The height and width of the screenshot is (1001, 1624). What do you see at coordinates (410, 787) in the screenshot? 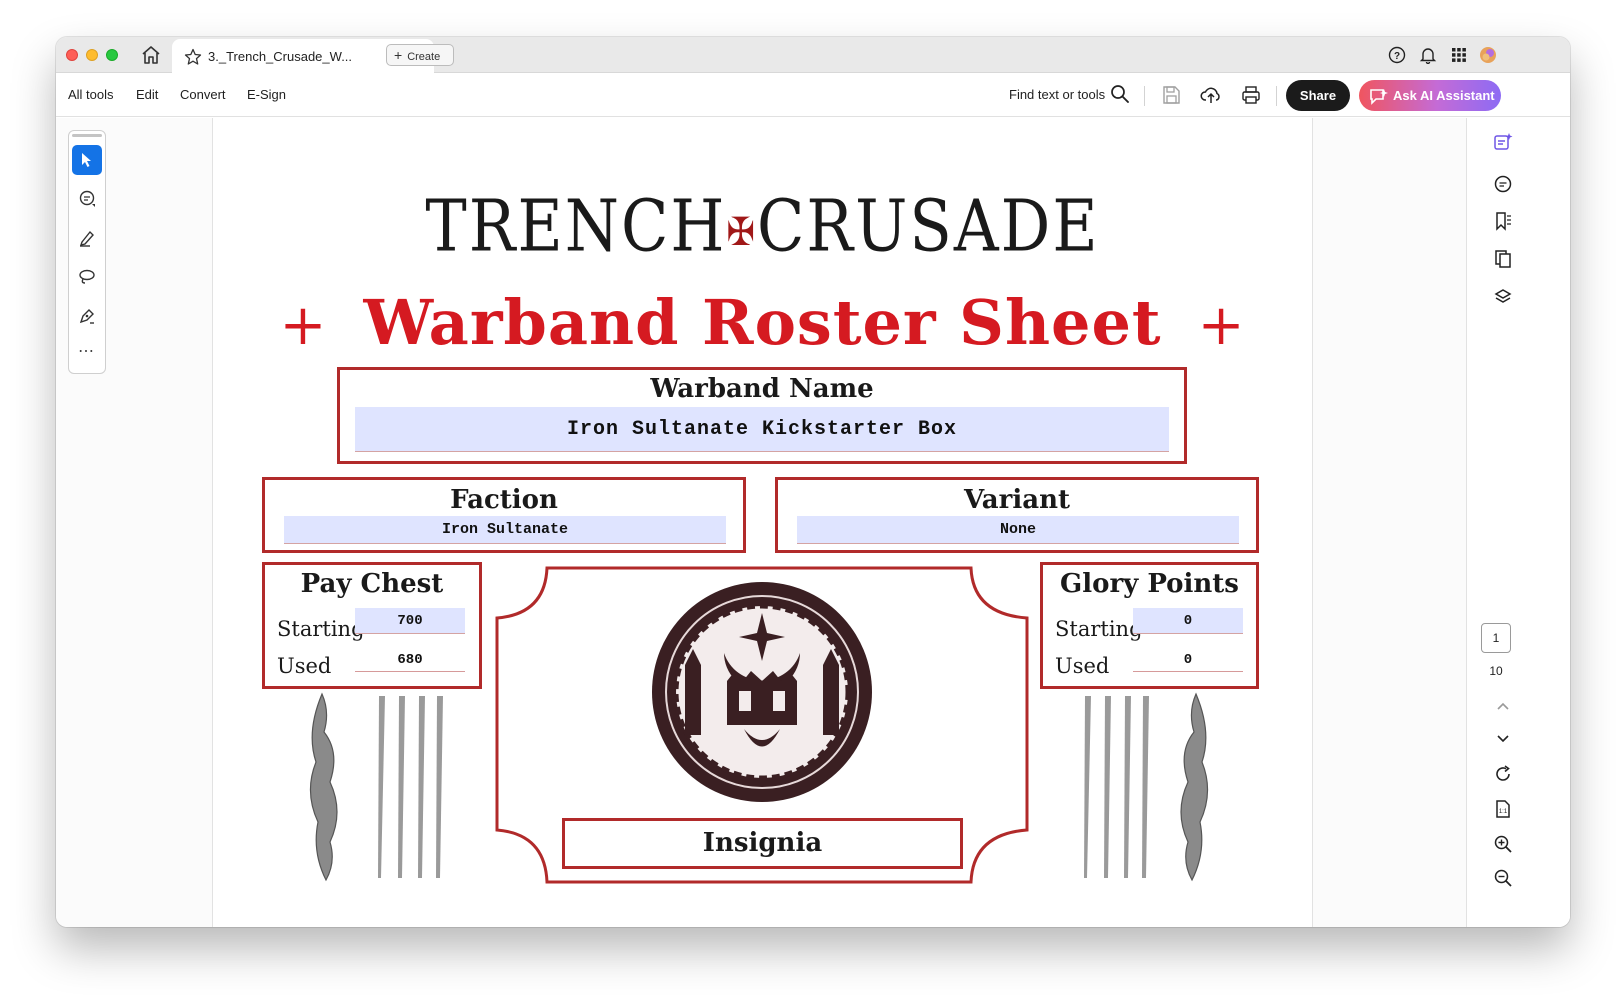
I see `claw-marks-left-icon` at bounding box center [410, 787].